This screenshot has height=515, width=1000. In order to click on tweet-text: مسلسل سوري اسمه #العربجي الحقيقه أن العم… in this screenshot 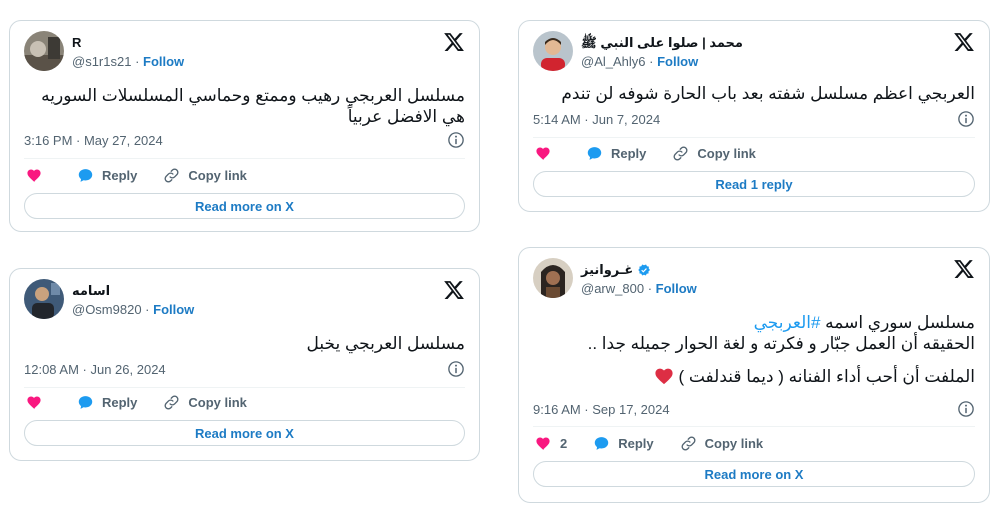, I will do `click(781, 349)`.